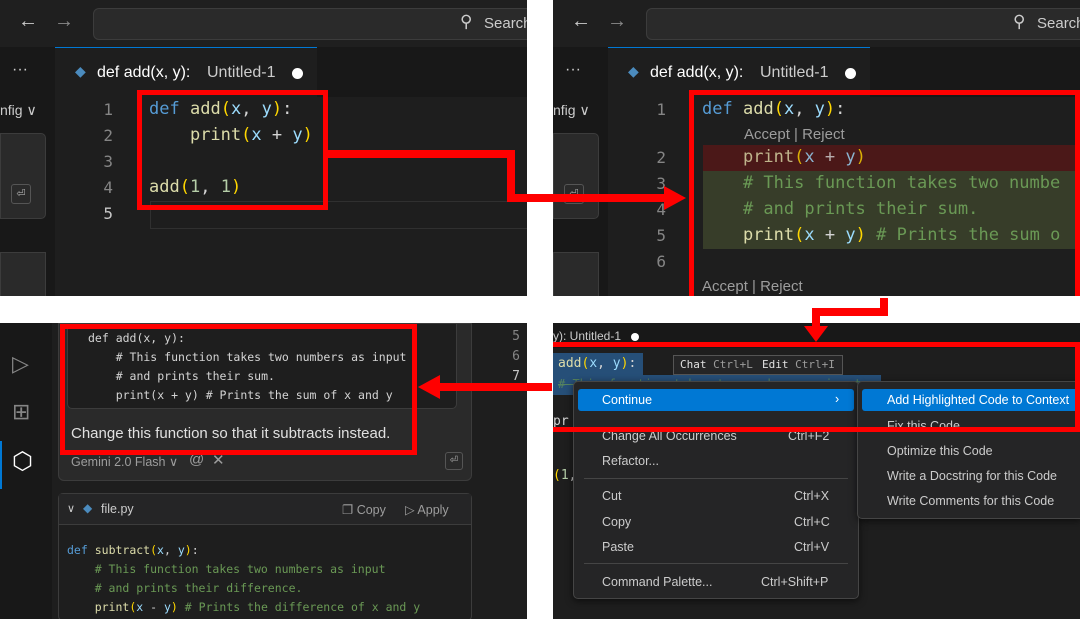 The width and height of the screenshot is (1080, 619). I want to click on tab-file-name: y): Untitled-1, so click(587, 336).